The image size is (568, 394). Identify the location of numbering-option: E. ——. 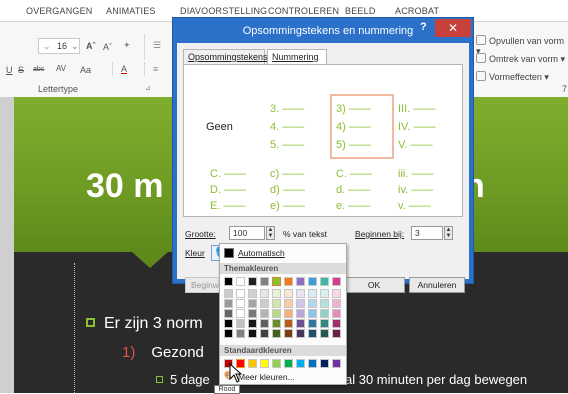
(227, 206).